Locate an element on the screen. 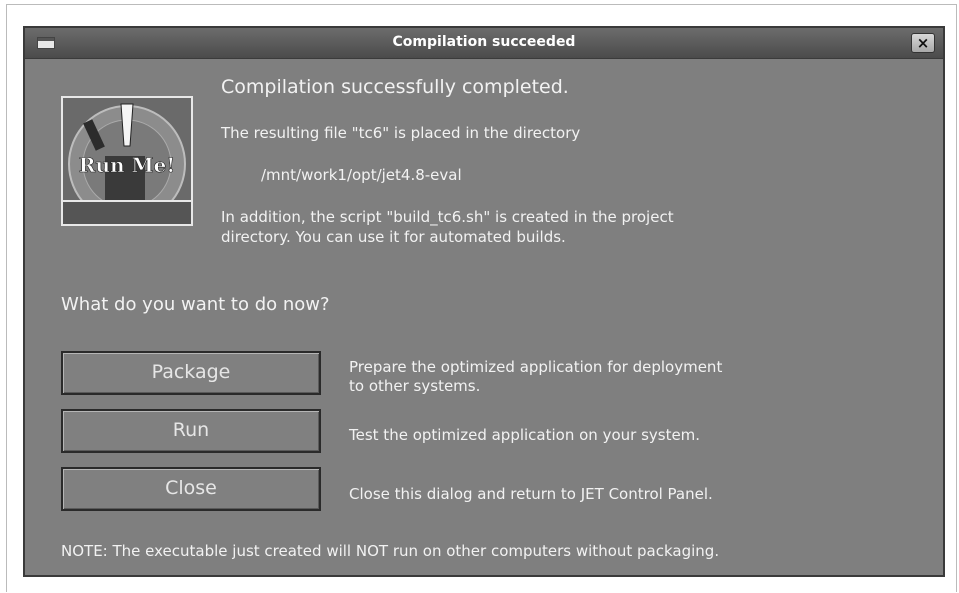 The image size is (959, 593). close-window-button: × is located at coordinates (923, 43).